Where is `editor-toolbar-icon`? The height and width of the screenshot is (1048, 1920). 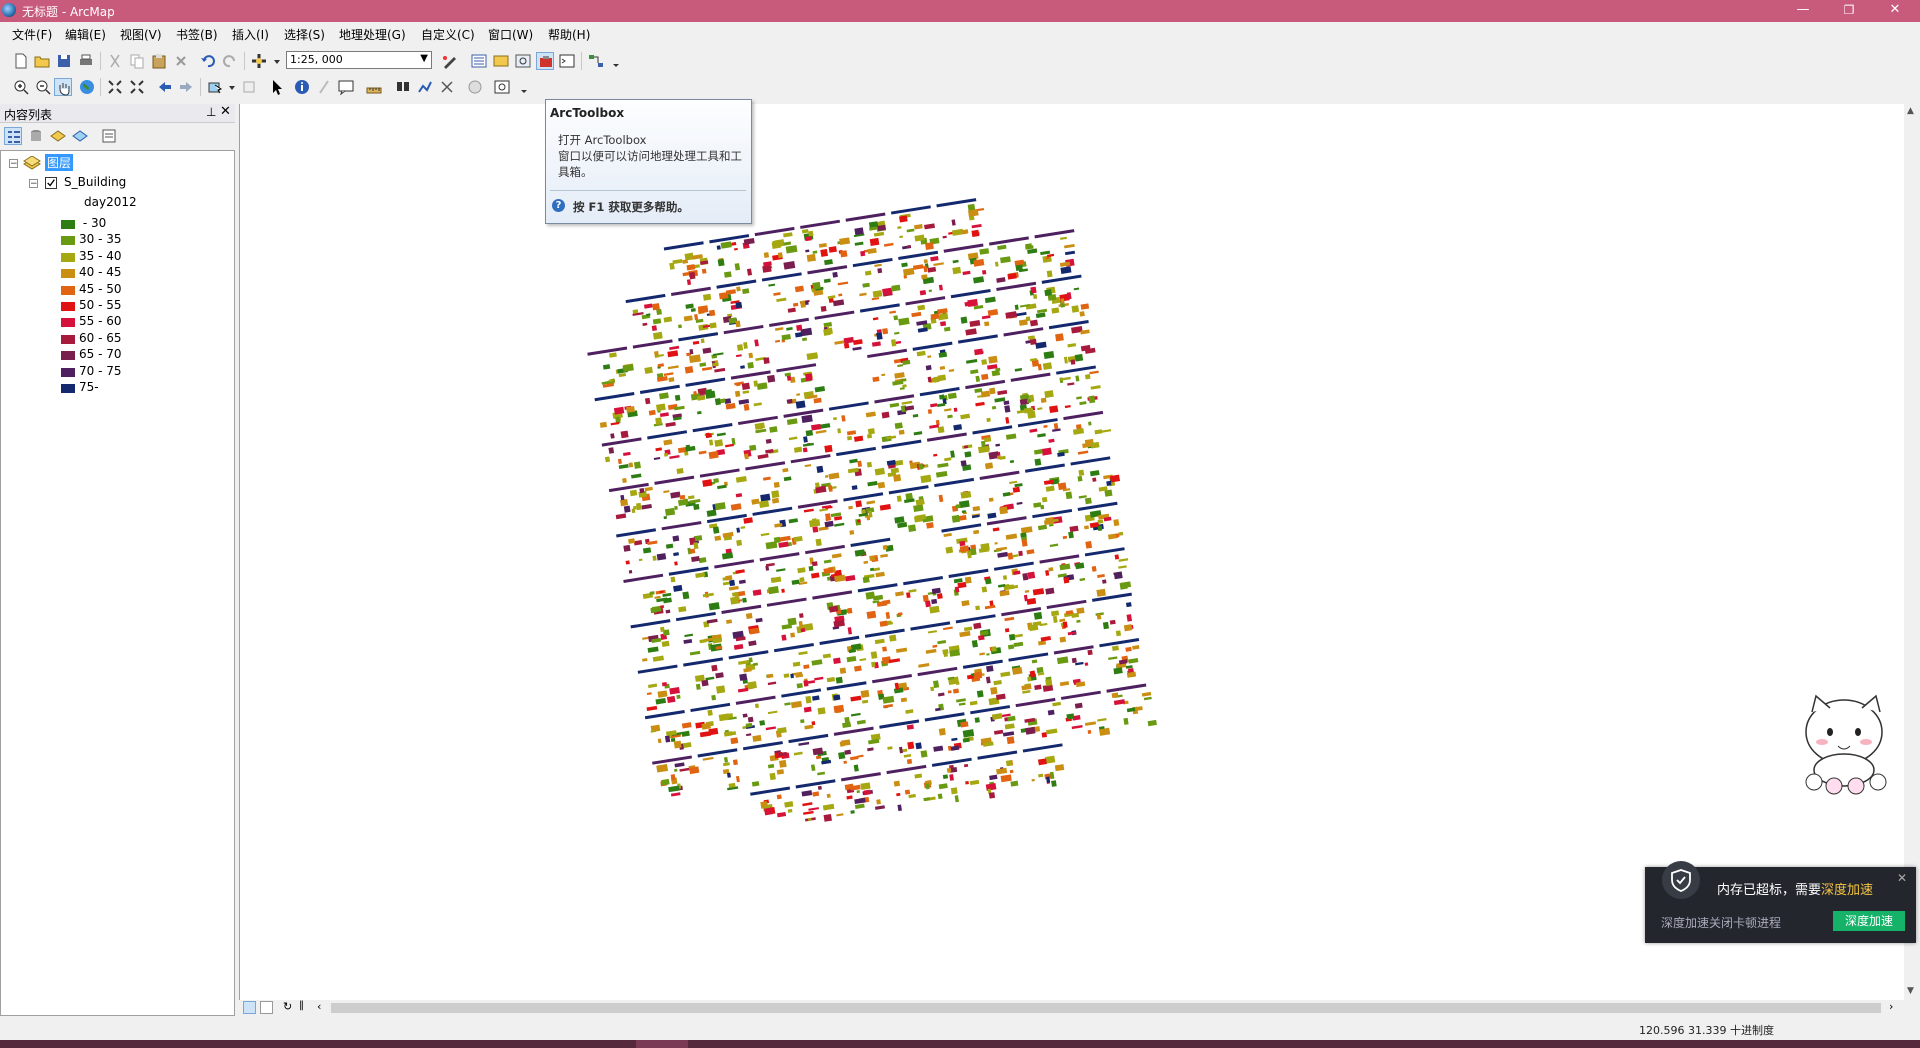
editor-toolbar-icon is located at coordinates (450, 61).